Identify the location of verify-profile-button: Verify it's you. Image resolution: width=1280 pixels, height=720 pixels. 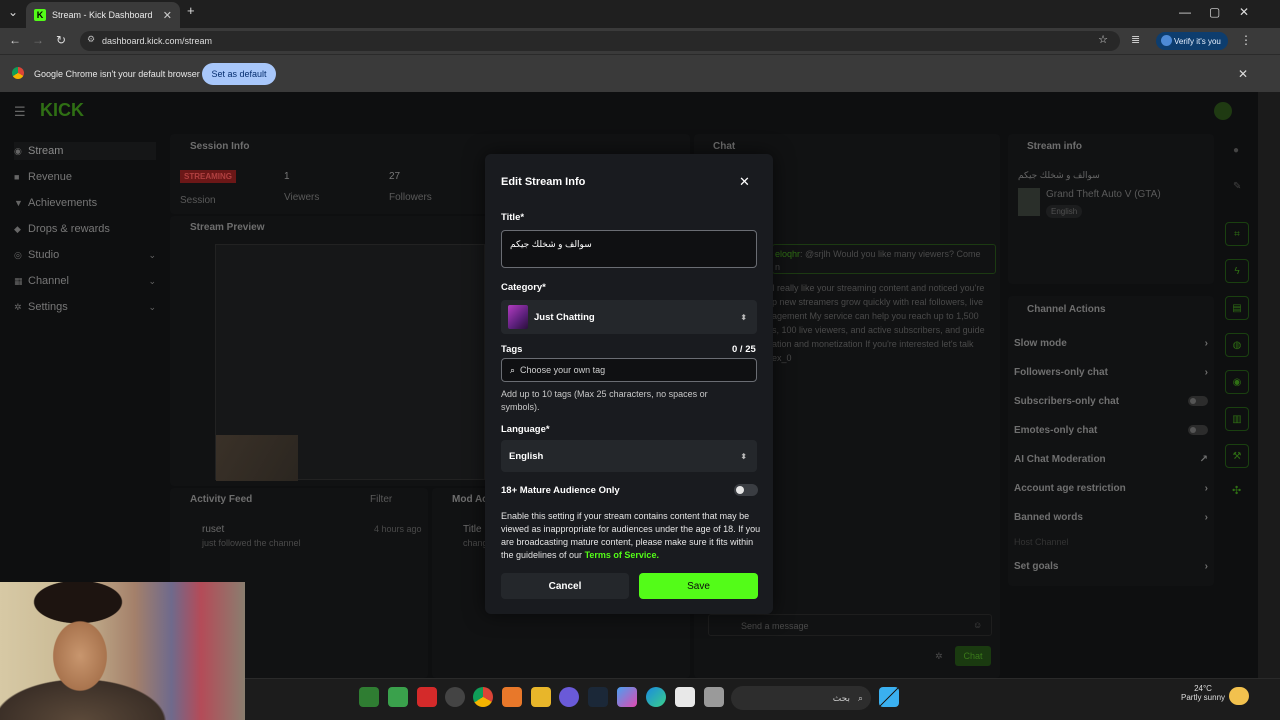
(1192, 41).